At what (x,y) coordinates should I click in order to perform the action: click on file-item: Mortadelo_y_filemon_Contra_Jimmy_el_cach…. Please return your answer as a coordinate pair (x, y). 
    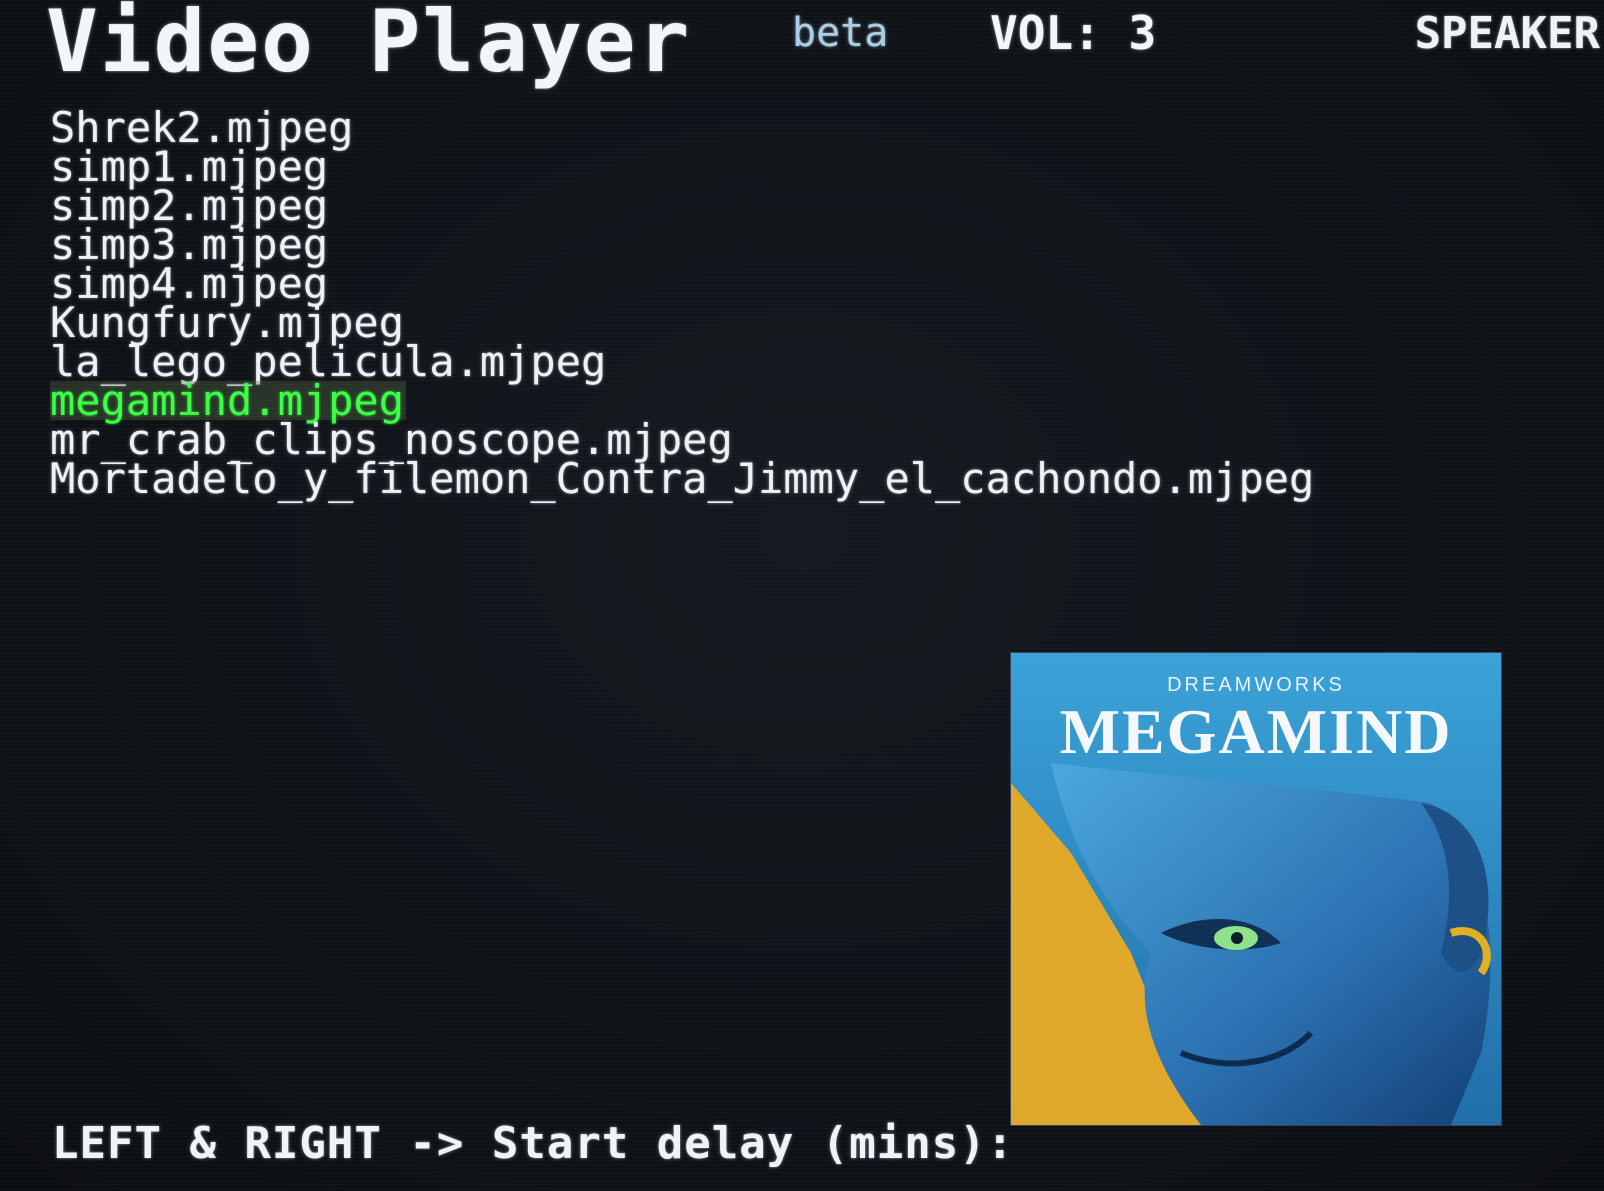
    Looking at the image, I should click on (682, 479).